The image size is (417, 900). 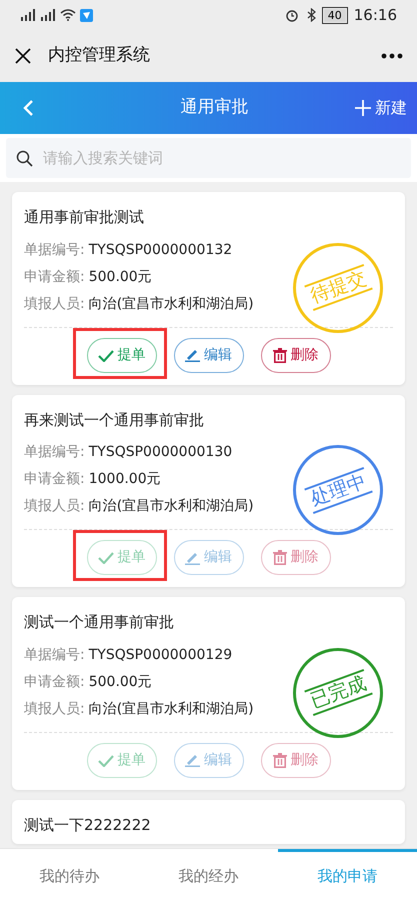 What do you see at coordinates (375, 15) in the screenshot?
I see `clock: 16:16` at bounding box center [375, 15].